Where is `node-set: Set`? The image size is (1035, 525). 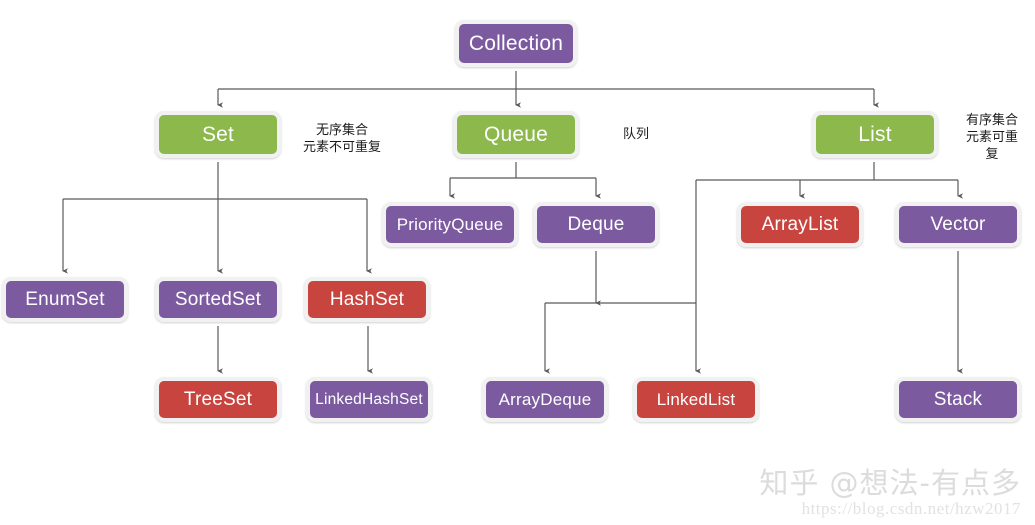
node-set: Set is located at coordinates (218, 134).